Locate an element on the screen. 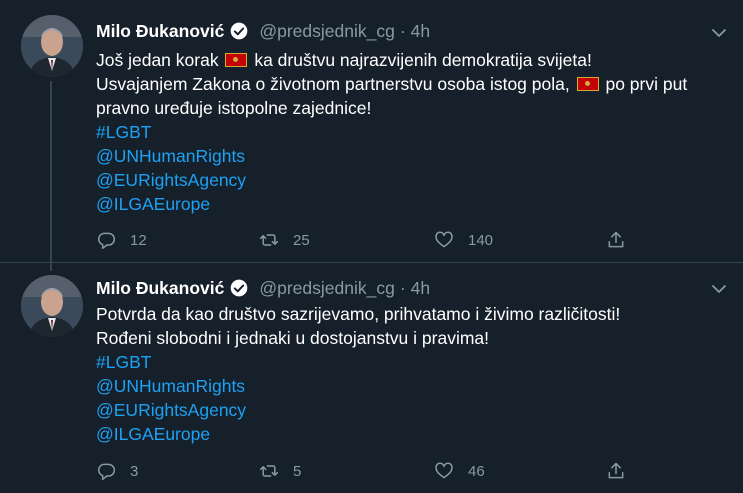 This screenshot has height=493, width=743. reply-count: 12 is located at coordinates (138, 240).